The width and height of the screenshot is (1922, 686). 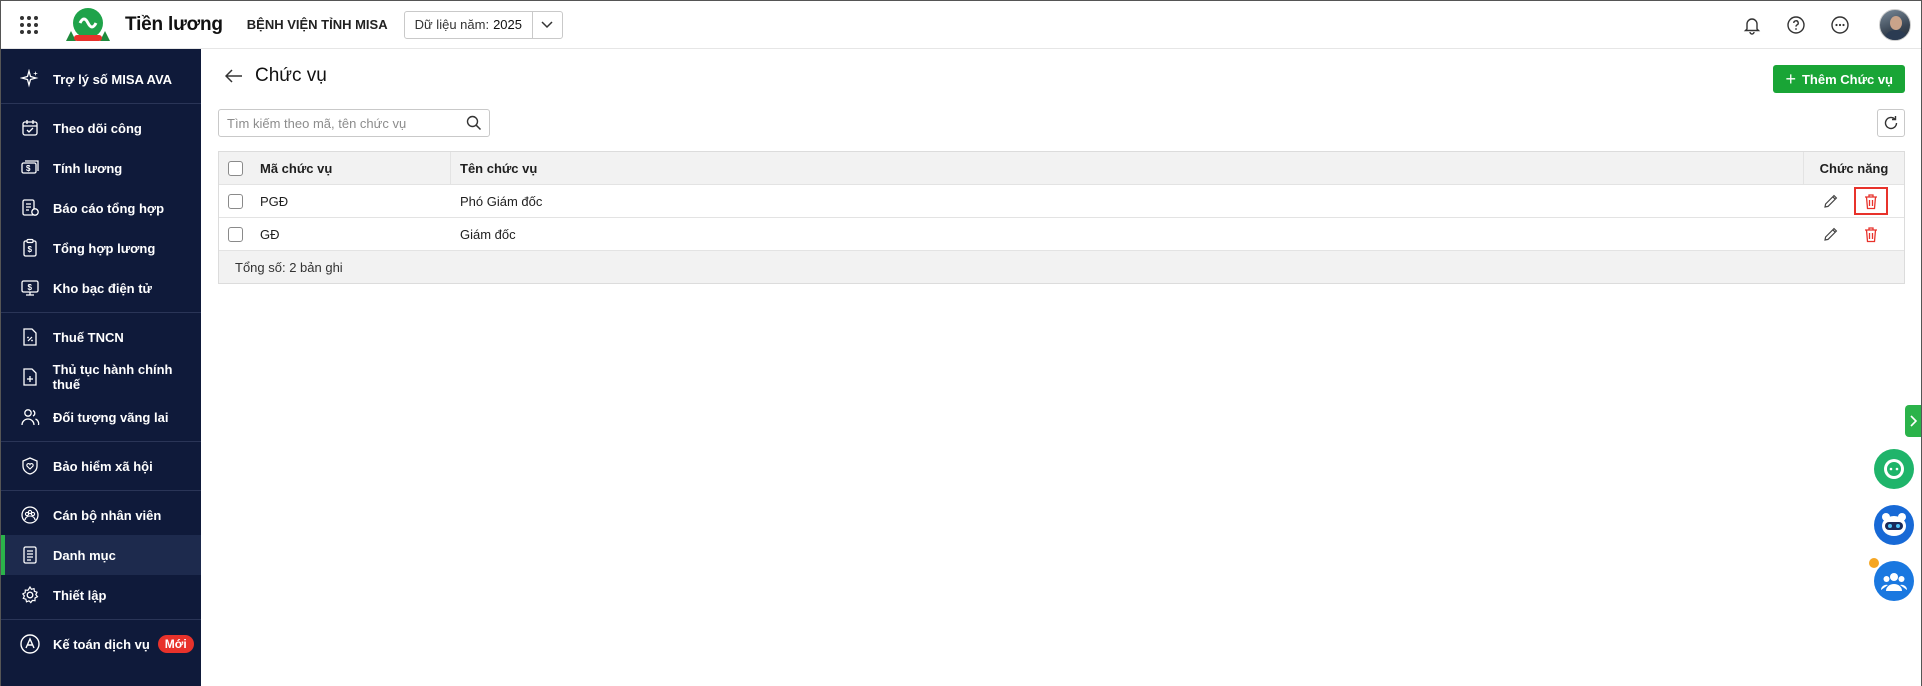 What do you see at coordinates (546, 24) in the screenshot?
I see `chevron-down-icon` at bounding box center [546, 24].